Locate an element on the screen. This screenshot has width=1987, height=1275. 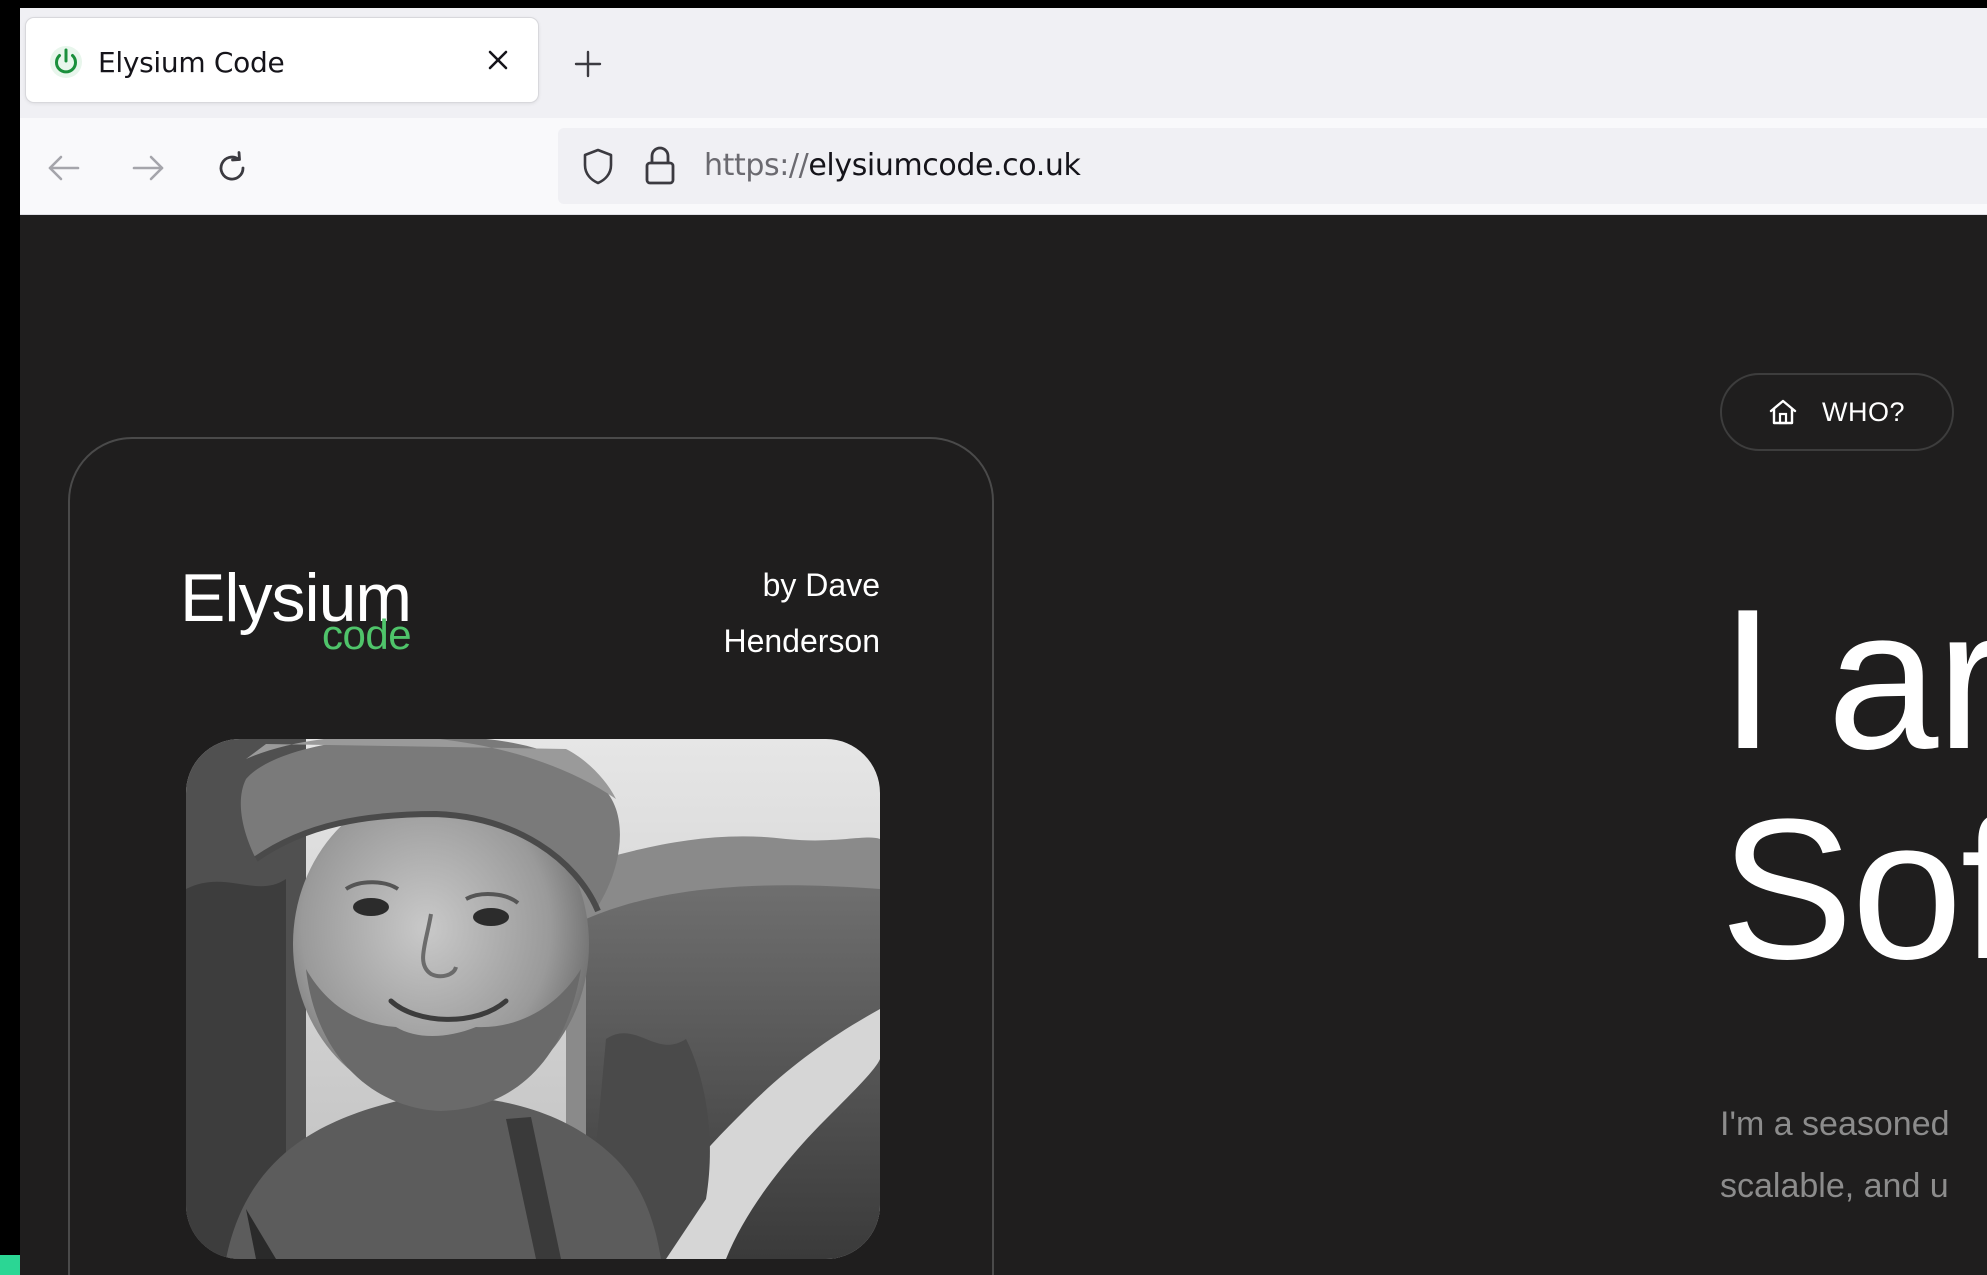
plus-icon is located at coordinates (588, 64).